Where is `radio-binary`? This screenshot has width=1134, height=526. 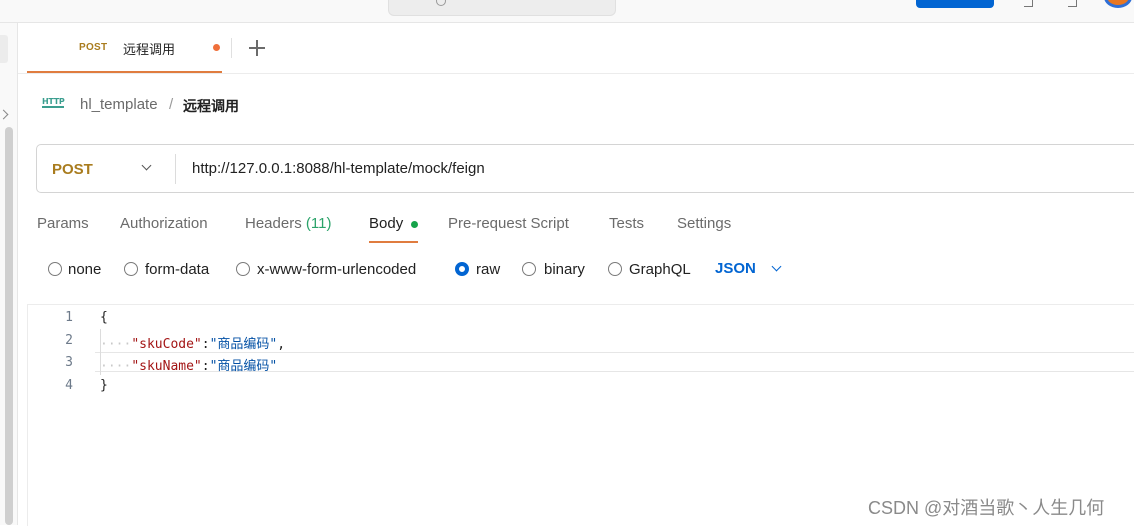 radio-binary is located at coordinates (529, 269).